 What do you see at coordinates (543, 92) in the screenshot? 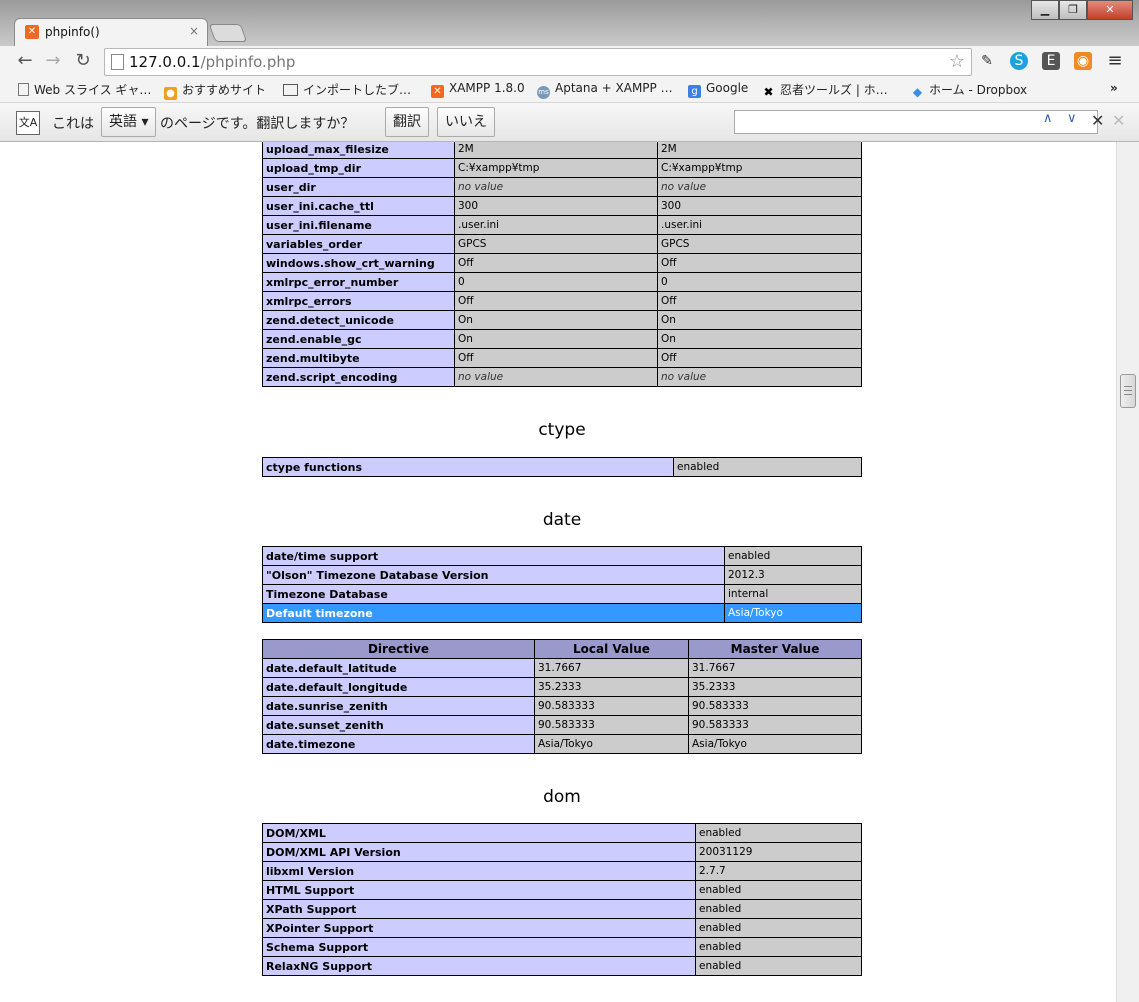
I see `ms-icon: ms` at bounding box center [543, 92].